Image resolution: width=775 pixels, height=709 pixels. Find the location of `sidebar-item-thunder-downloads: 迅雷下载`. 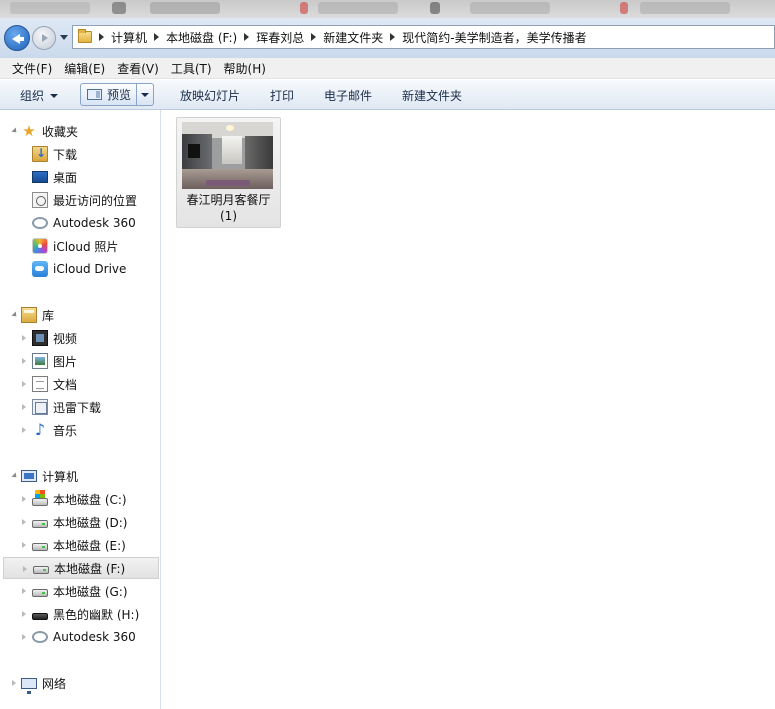

sidebar-item-thunder-downloads: 迅雷下载 is located at coordinates (61, 407).